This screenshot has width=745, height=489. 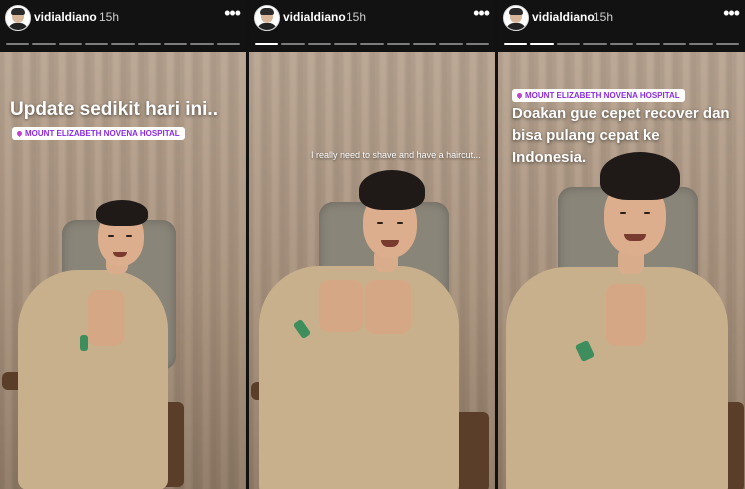 What do you see at coordinates (114, 109) in the screenshot?
I see `story-caption: Update sedikit hari ini..` at bounding box center [114, 109].